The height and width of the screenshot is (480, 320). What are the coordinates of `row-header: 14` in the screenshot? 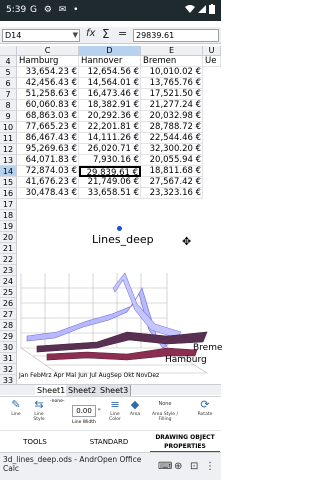 It's located at (8, 171).